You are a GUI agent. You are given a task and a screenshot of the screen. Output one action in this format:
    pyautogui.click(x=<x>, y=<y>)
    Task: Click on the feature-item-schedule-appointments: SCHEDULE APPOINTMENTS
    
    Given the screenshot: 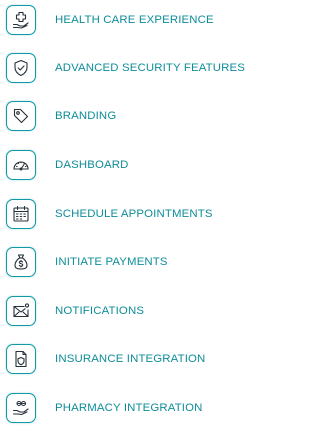 What is the action you would take?
    pyautogui.click(x=133, y=216)
    